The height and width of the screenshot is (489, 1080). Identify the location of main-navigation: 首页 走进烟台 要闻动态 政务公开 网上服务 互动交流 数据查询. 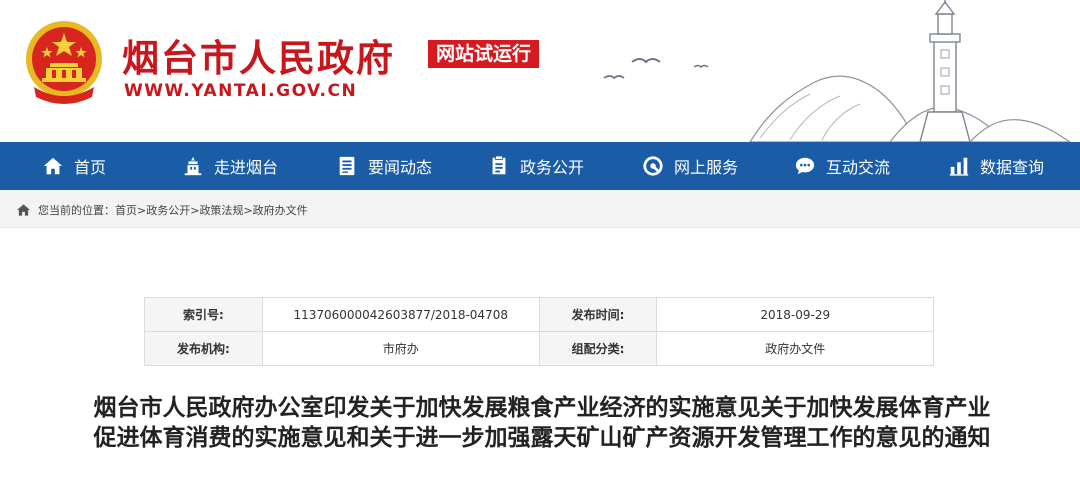
(540, 166).